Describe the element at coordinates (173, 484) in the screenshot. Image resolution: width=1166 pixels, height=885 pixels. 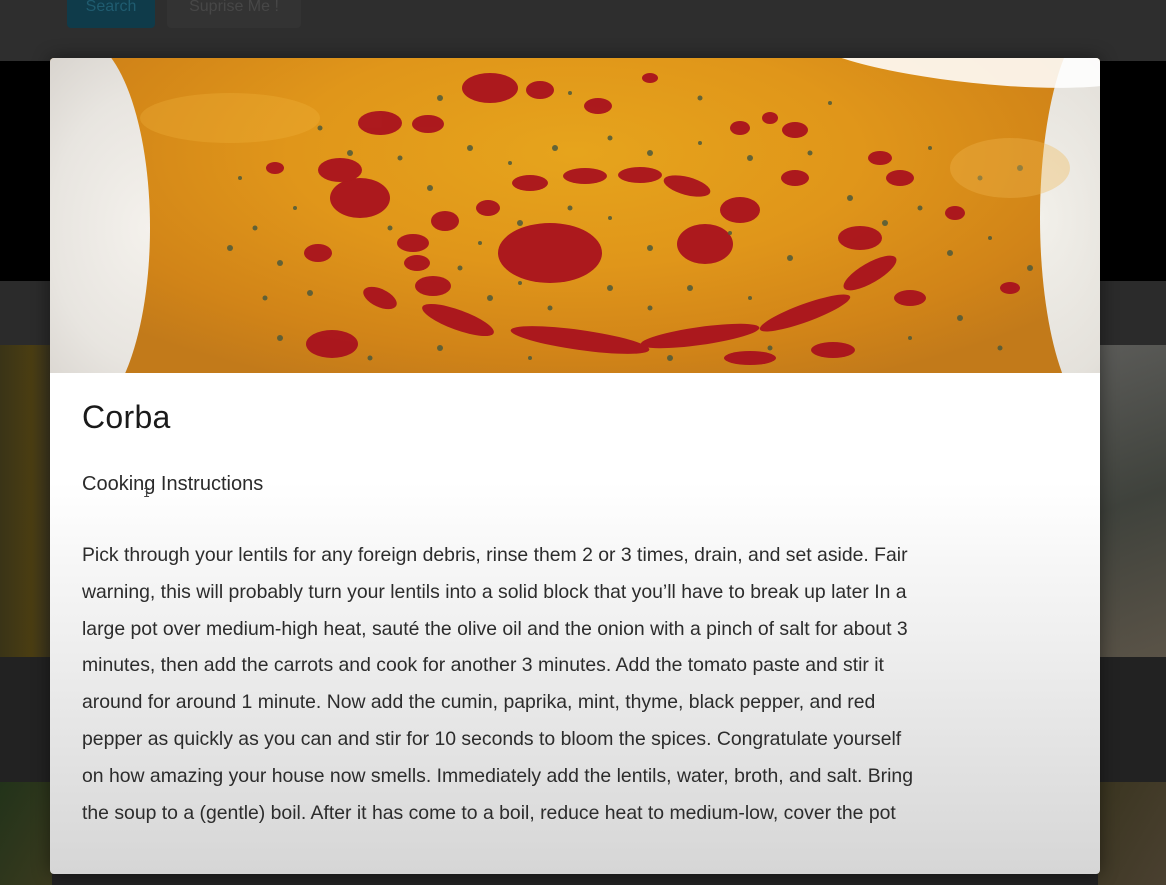
I see `cooking-instructions-heading: Cooking Instructions` at that location.